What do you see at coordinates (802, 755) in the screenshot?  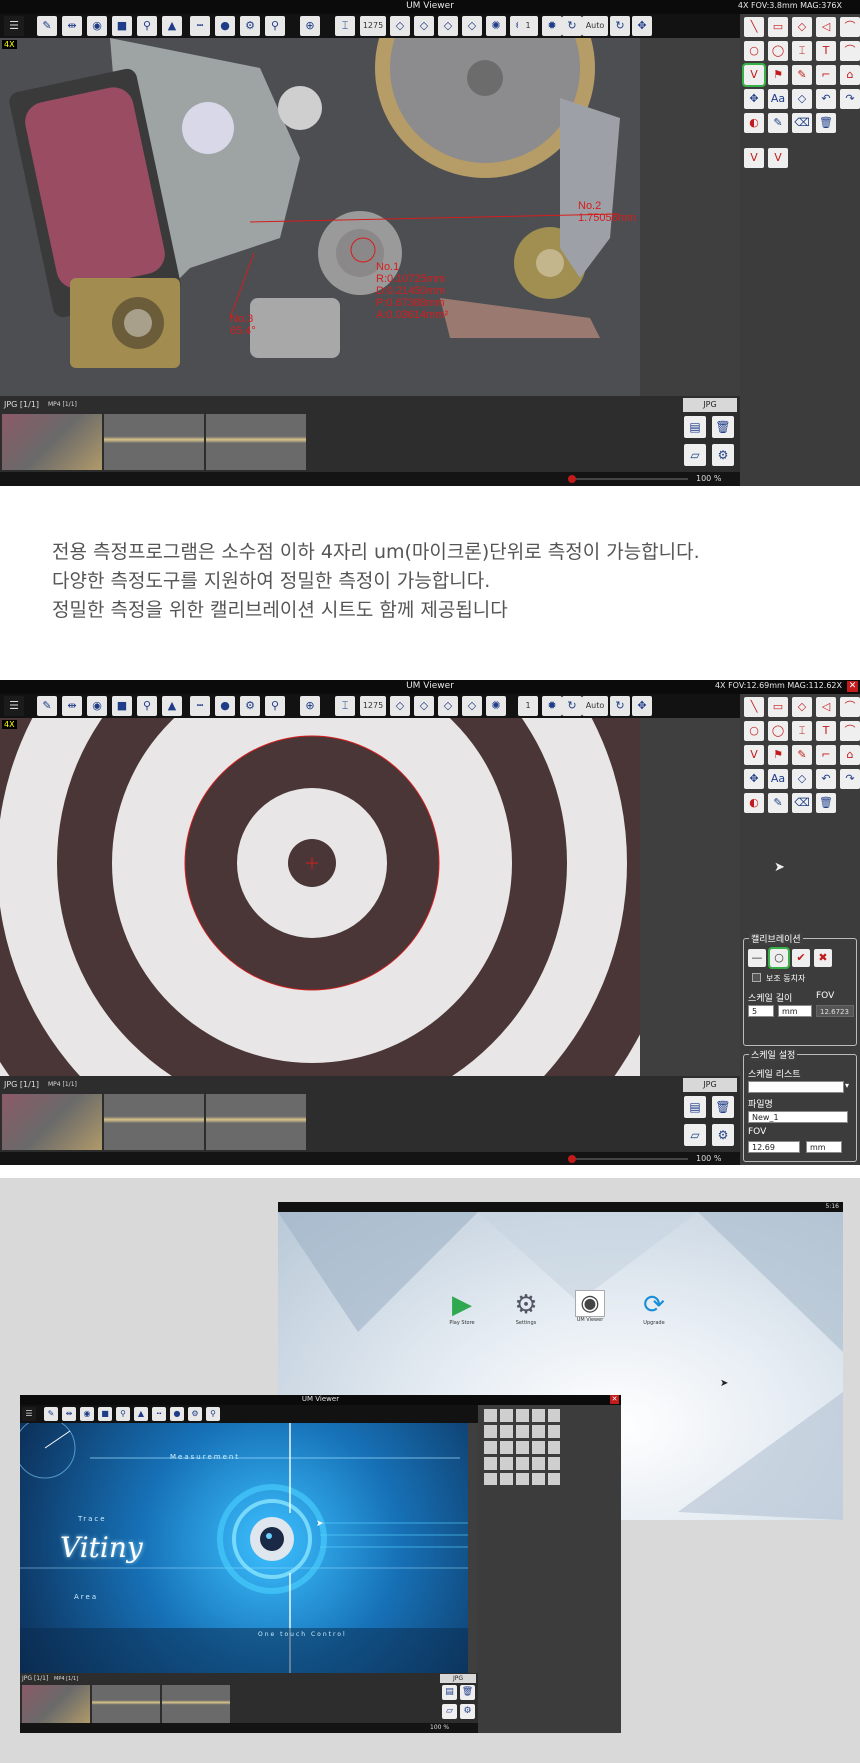 I see `pen-tool: ✎` at bounding box center [802, 755].